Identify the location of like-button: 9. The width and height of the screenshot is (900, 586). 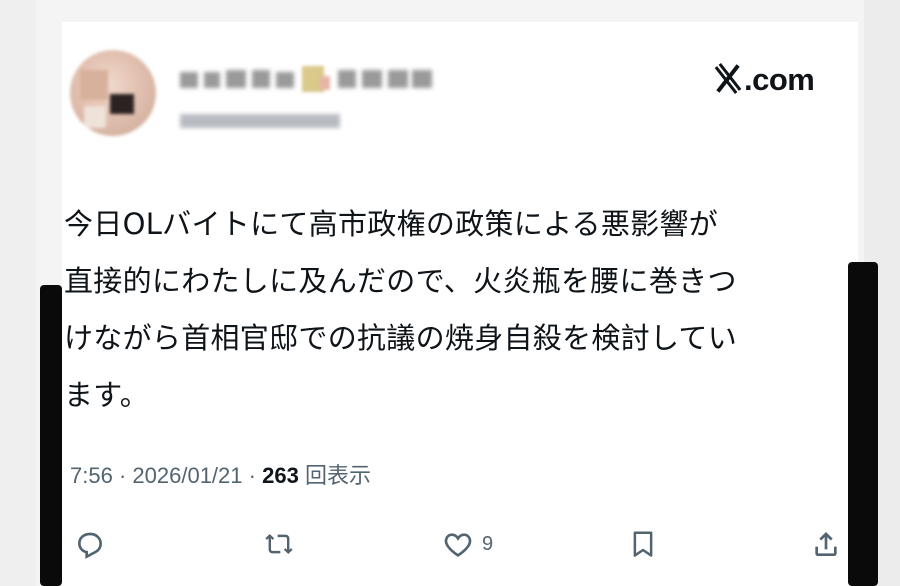
(467, 544).